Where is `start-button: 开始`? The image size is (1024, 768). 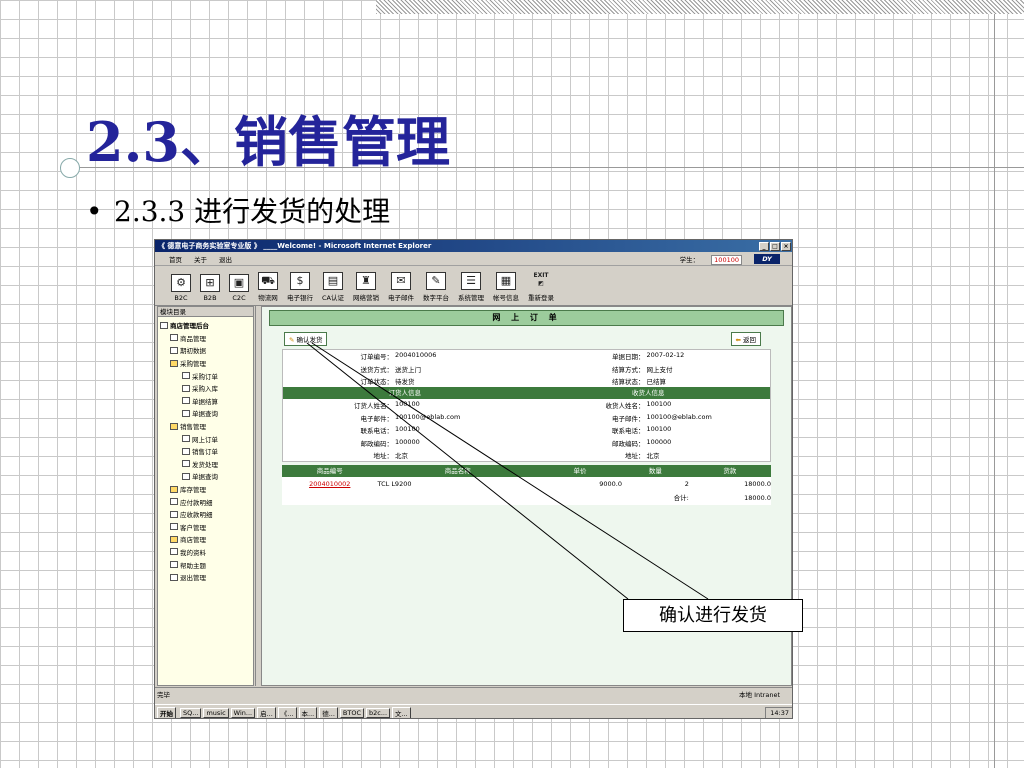
start-button: 开始 is located at coordinates (166, 712).